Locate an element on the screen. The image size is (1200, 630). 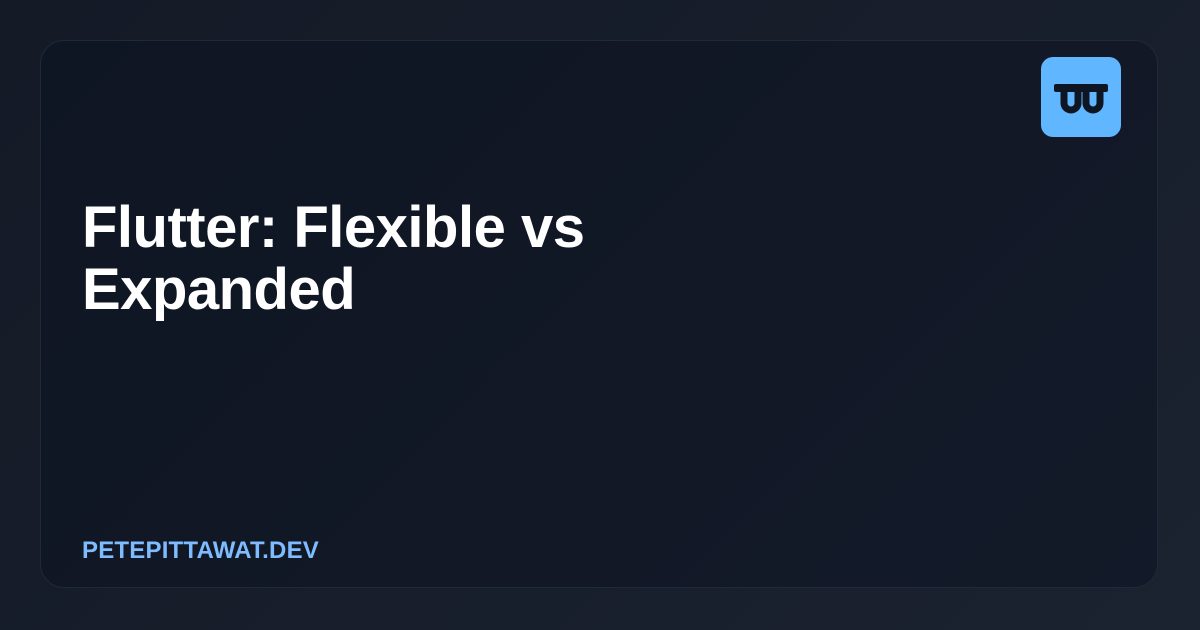
site-logo is located at coordinates (1081, 97).